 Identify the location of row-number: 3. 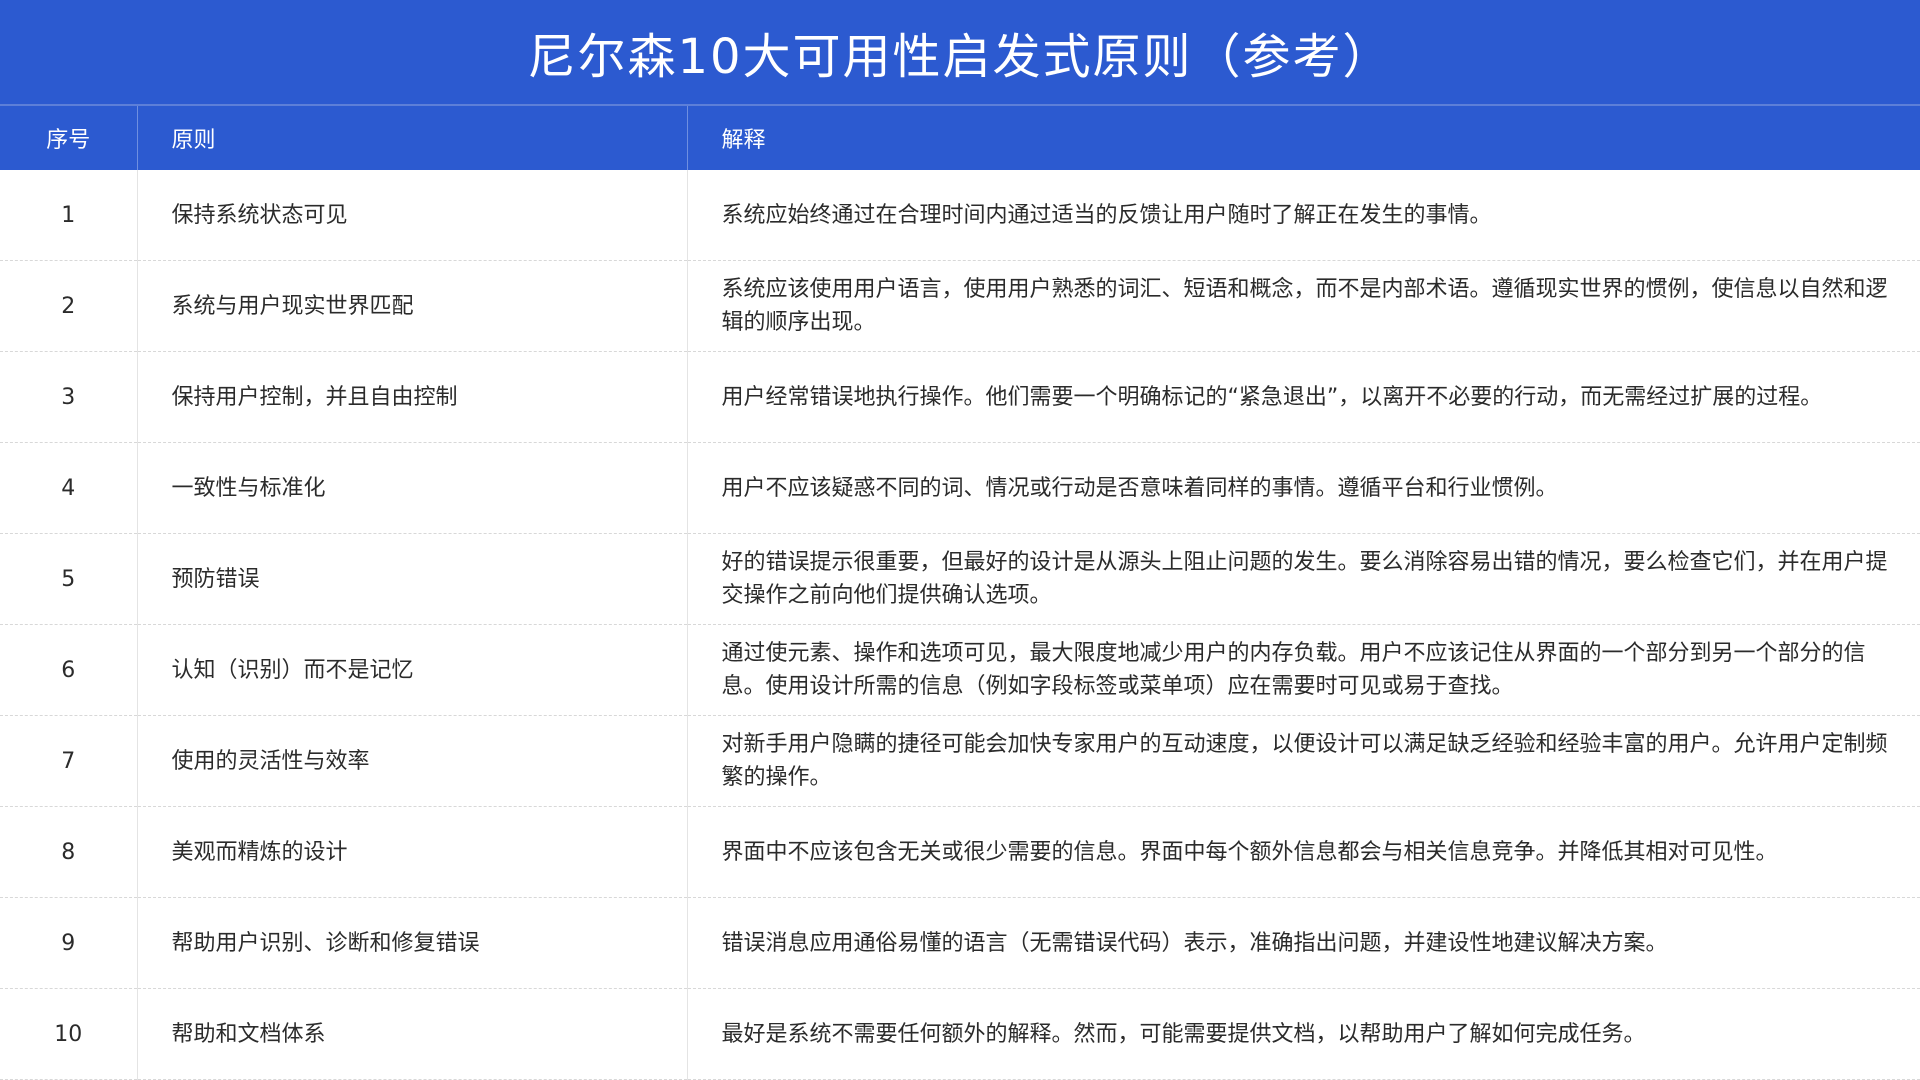
(69, 397).